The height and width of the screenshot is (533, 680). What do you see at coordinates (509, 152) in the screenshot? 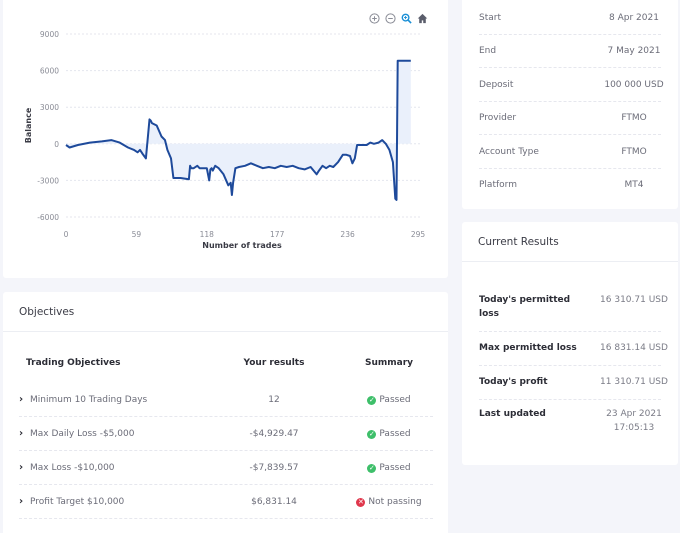
I see `info-label: Account Type` at bounding box center [509, 152].